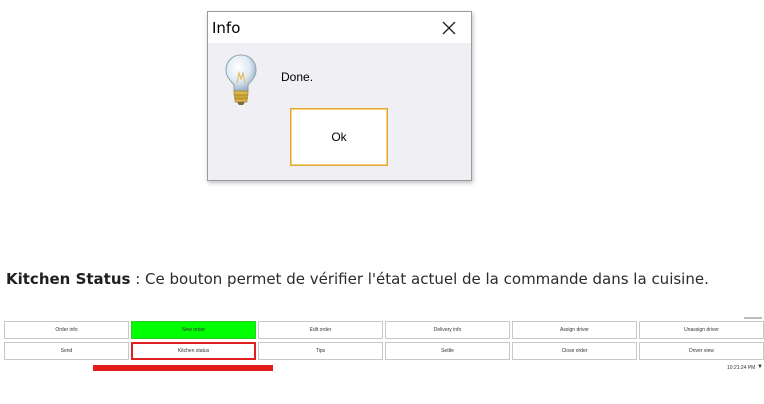 Image resolution: width=764 pixels, height=404 pixels. I want to click on tips-button: Tips, so click(320, 351).